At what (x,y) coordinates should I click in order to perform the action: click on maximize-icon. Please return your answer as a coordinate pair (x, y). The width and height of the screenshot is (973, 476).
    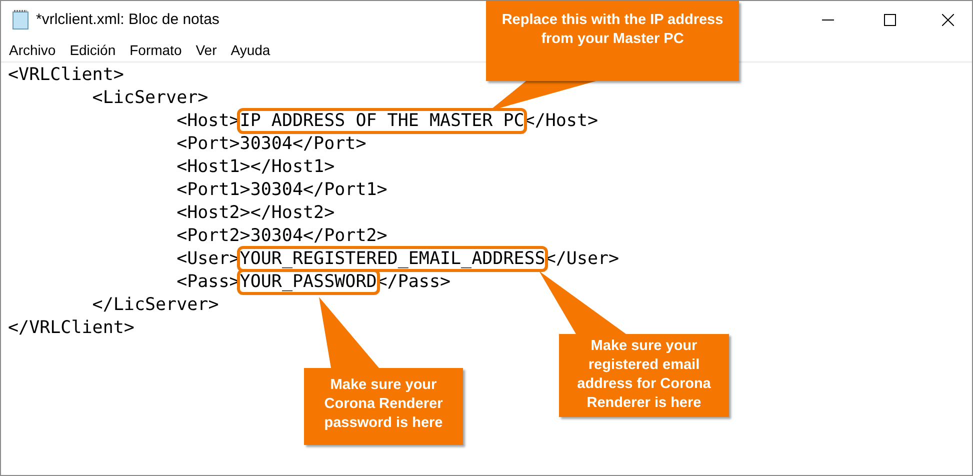
    Looking at the image, I should click on (890, 20).